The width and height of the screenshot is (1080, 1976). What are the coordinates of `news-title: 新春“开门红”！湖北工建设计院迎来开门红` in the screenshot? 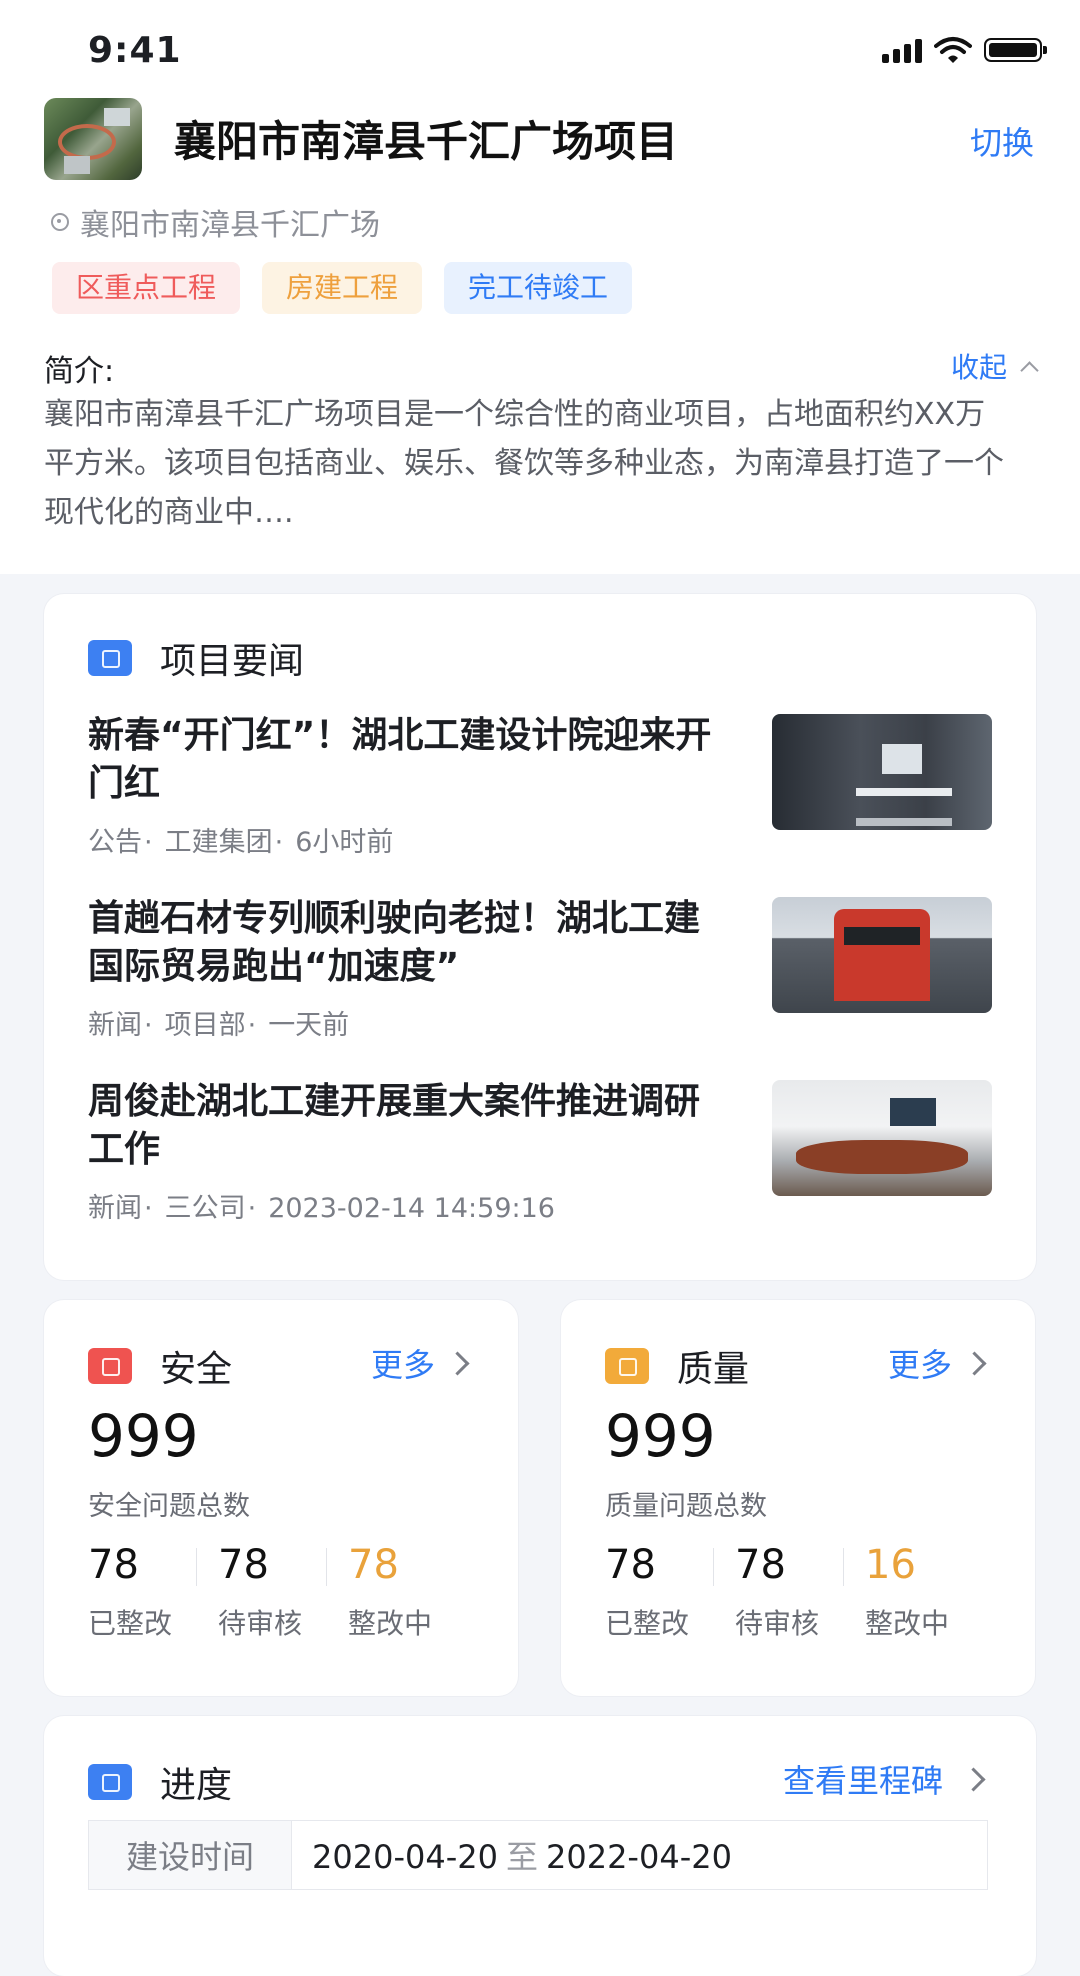 It's located at (400, 759).